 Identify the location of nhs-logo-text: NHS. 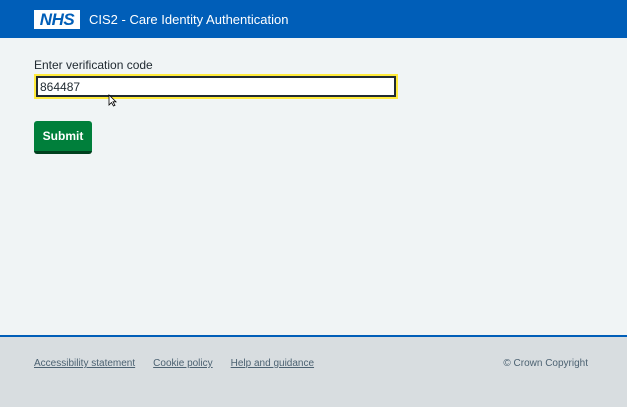
(57, 19).